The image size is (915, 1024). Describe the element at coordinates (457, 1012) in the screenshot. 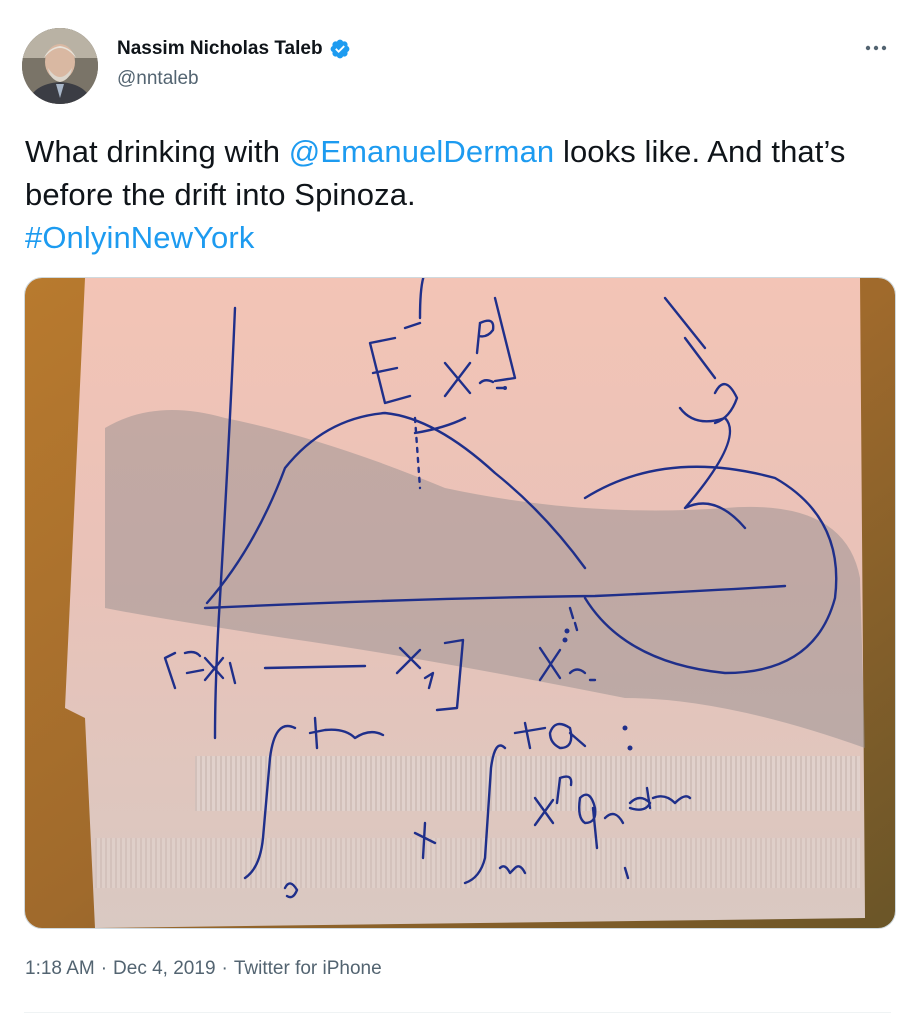

I see `divider` at that location.